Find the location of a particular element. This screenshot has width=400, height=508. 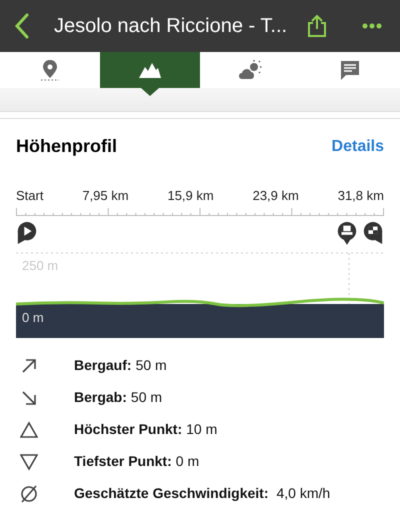

distance-label: 31,8 km is located at coordinates (361, 196).